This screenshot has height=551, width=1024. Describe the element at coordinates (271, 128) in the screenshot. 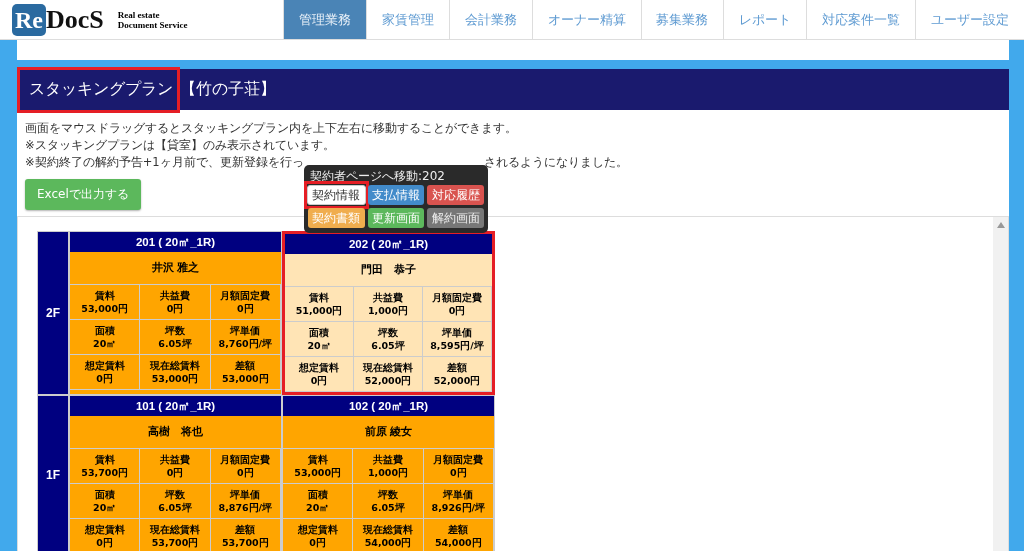

I see `notice-text: 画面をマウスドラッグするとスタッキングプラン内を上下左右に移動することができます。` at that location.